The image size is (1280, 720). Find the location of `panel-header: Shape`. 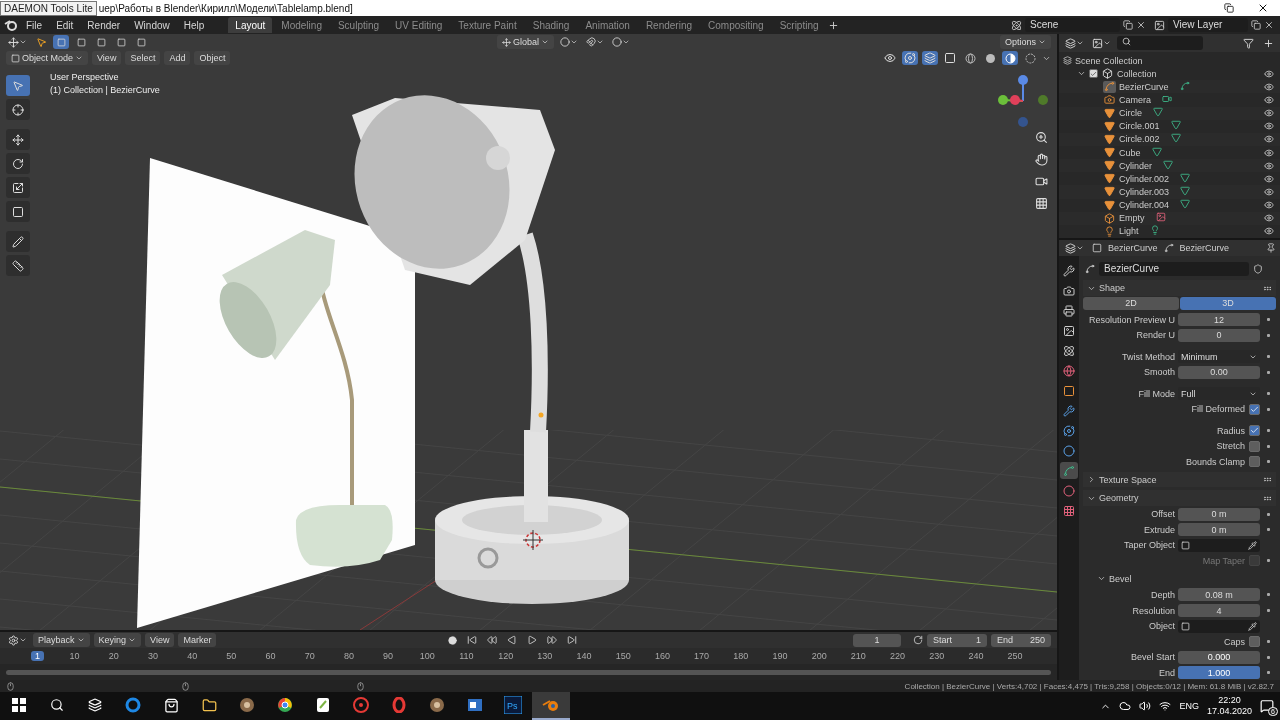

panel-header: Shape is located at coordinates (1179, 288).